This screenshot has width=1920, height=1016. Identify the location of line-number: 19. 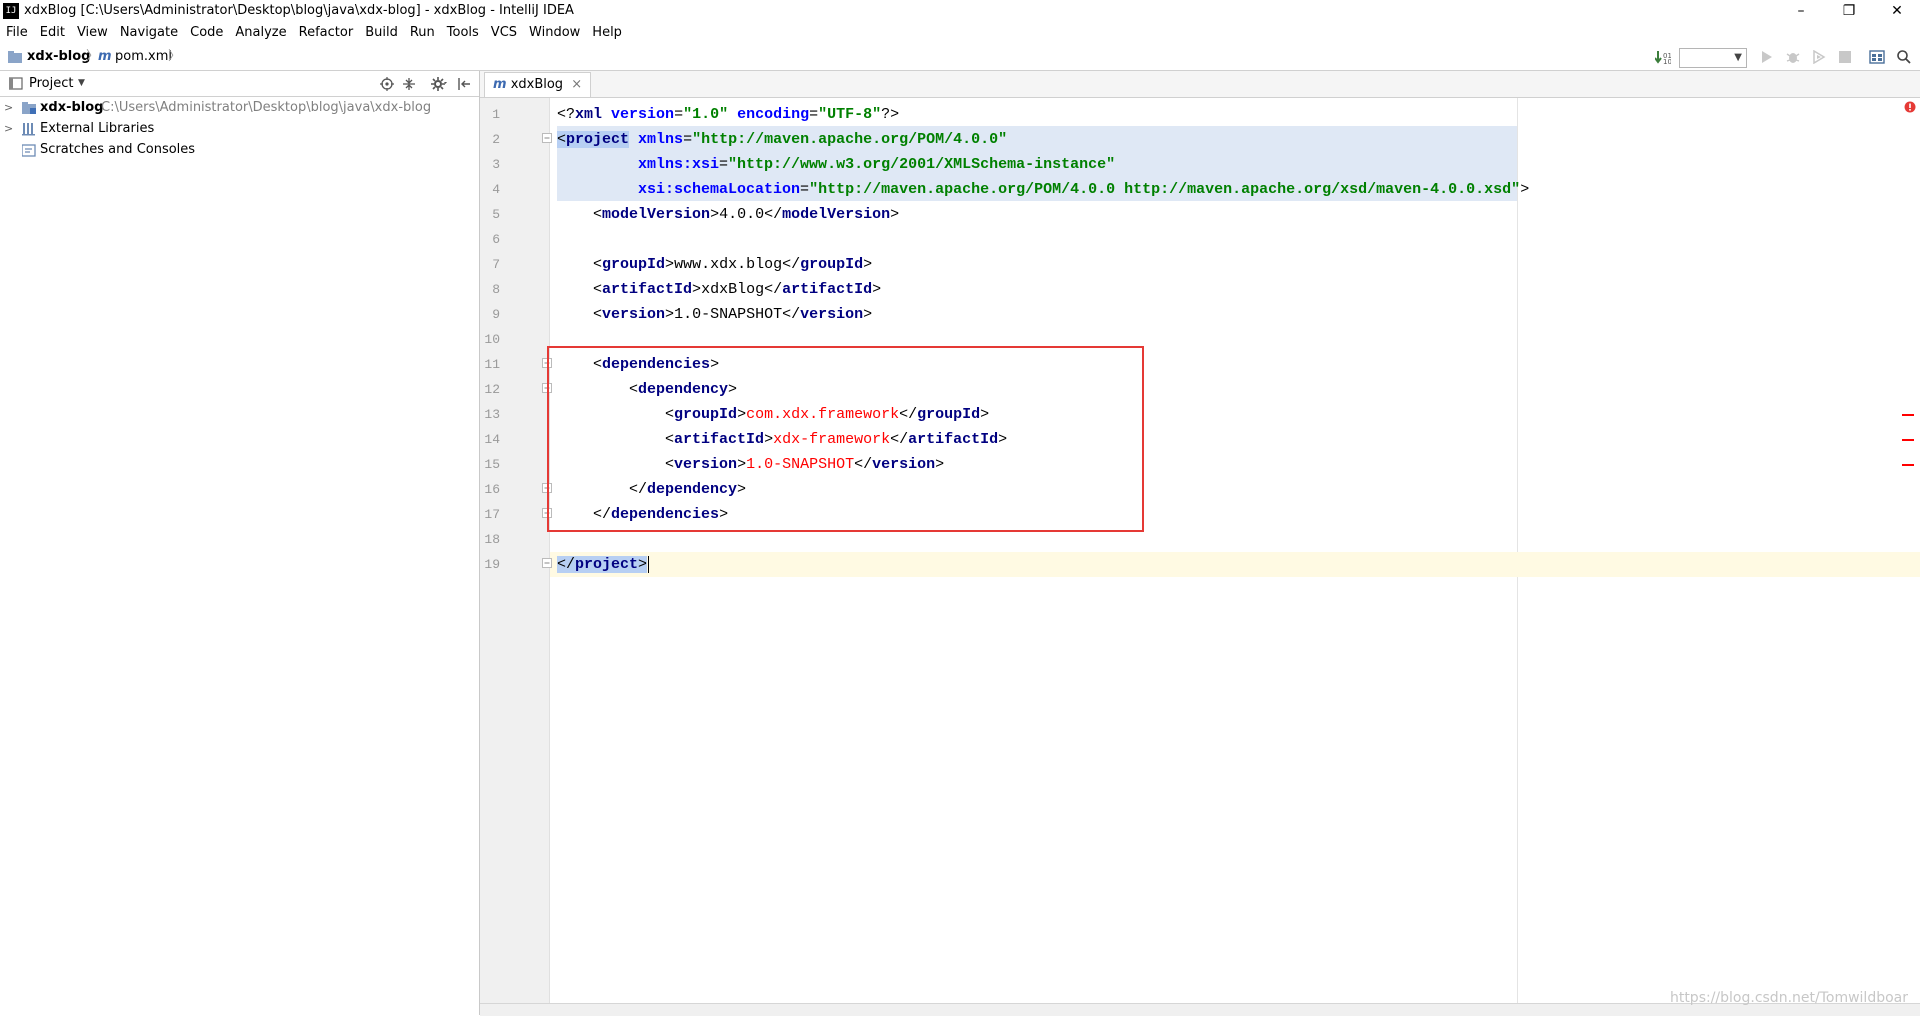
(492, 564).